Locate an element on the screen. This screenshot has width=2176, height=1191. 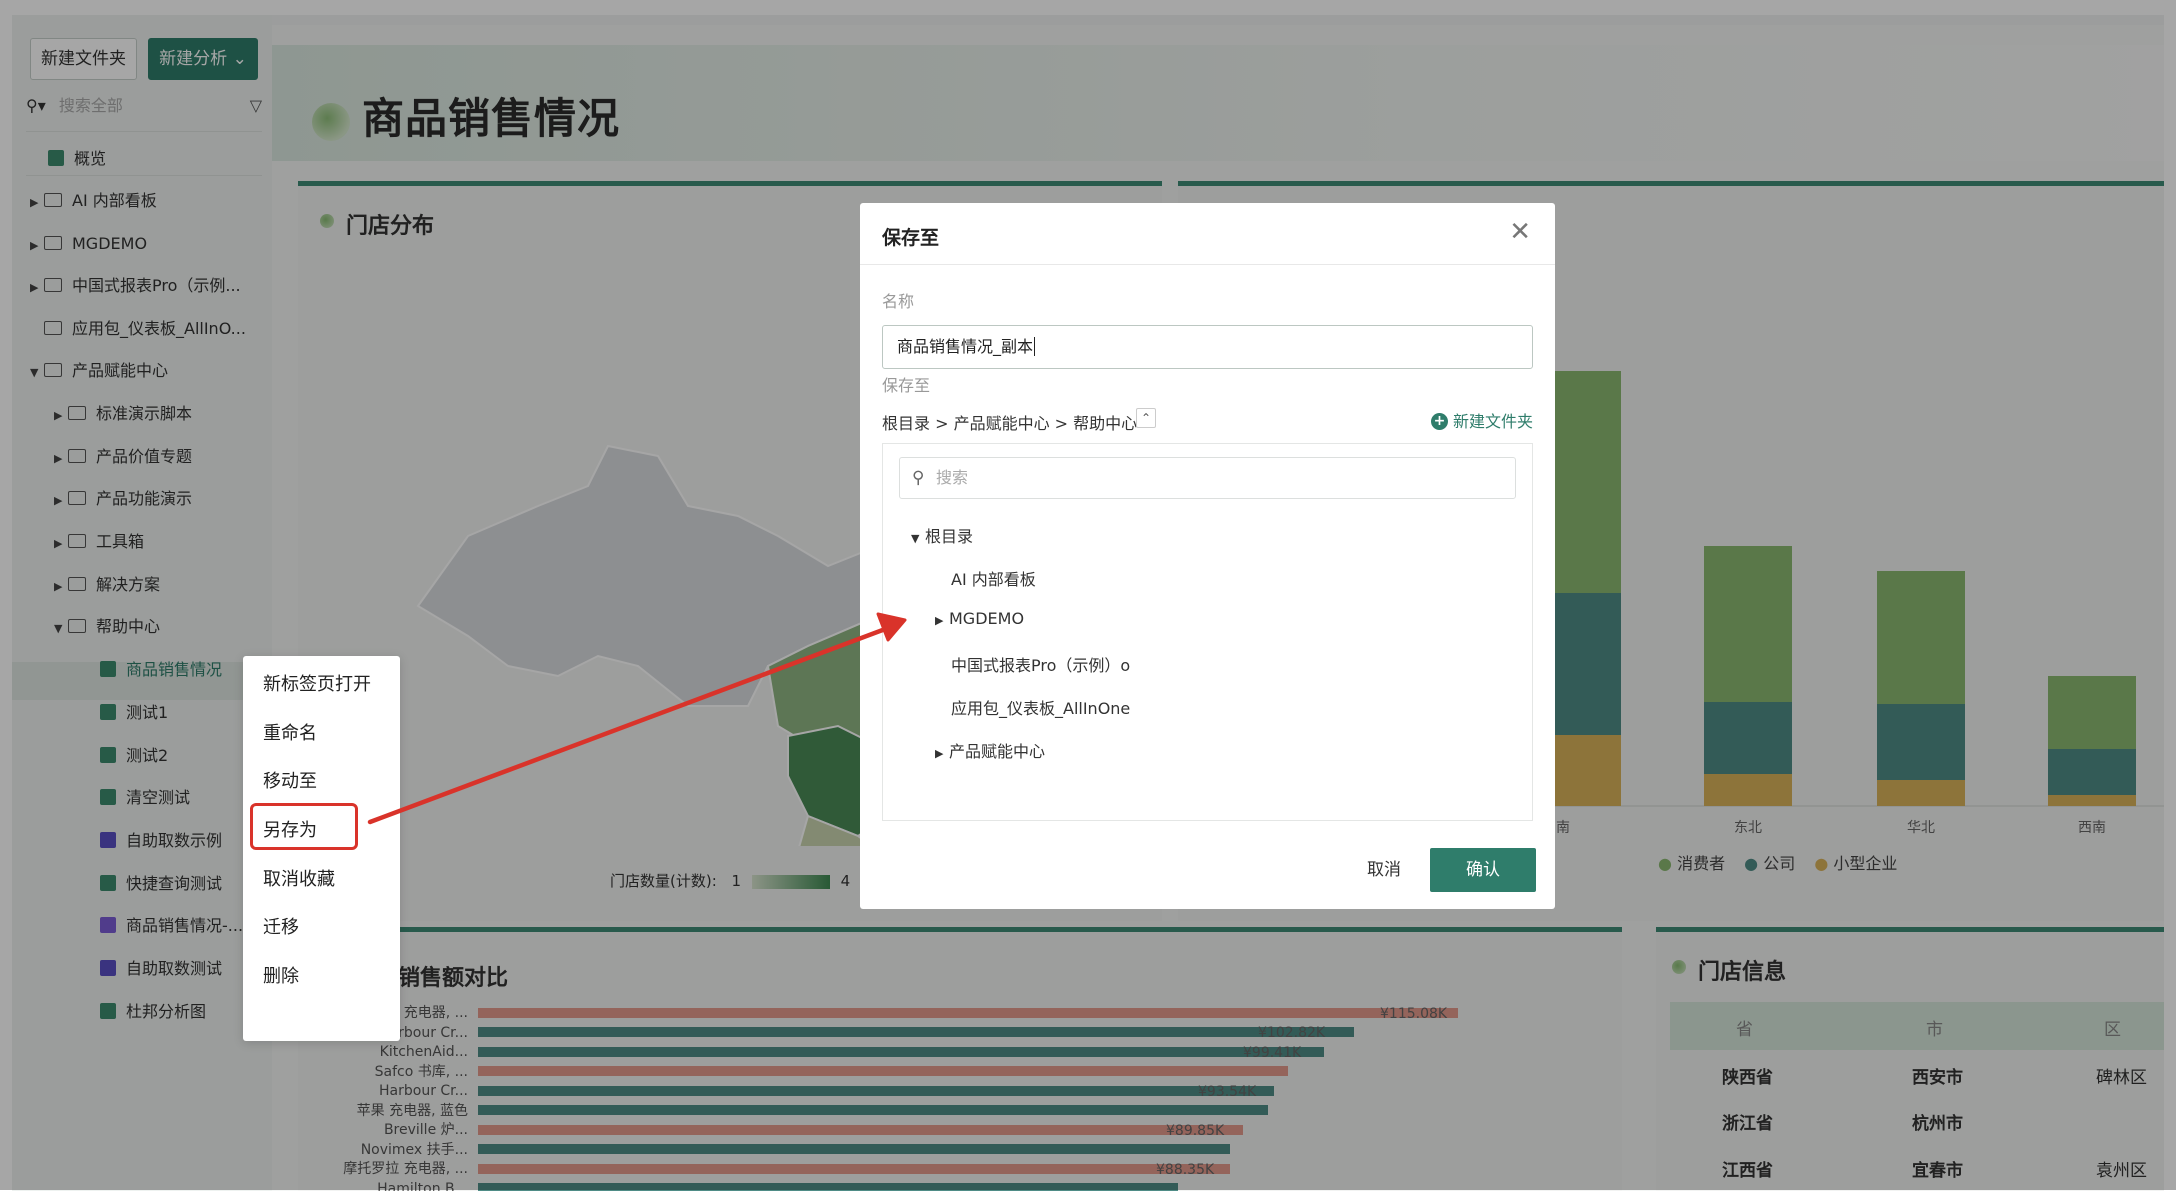
new-folder-link: + 新建文件夹 is located at coordinates (1482, 420).